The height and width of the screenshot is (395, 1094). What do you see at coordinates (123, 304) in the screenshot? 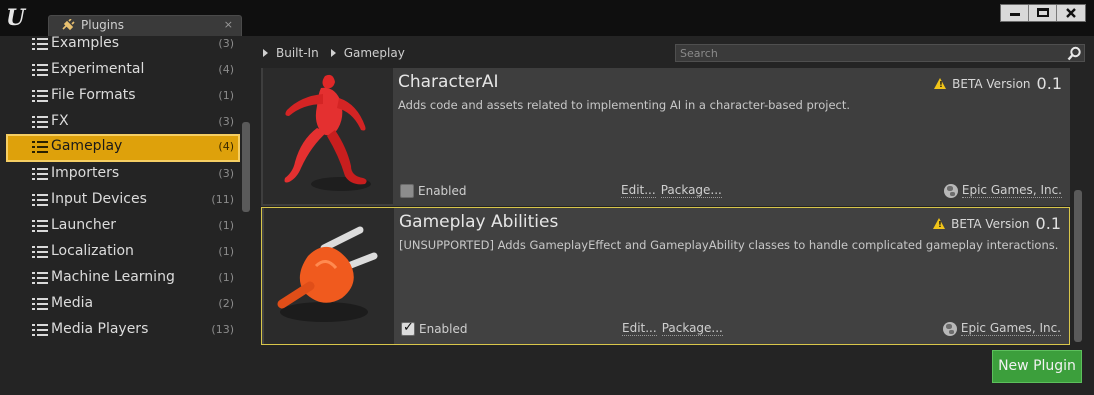
I see `sidebar-item-media: Media (2)` at bounding box center [123, 304].